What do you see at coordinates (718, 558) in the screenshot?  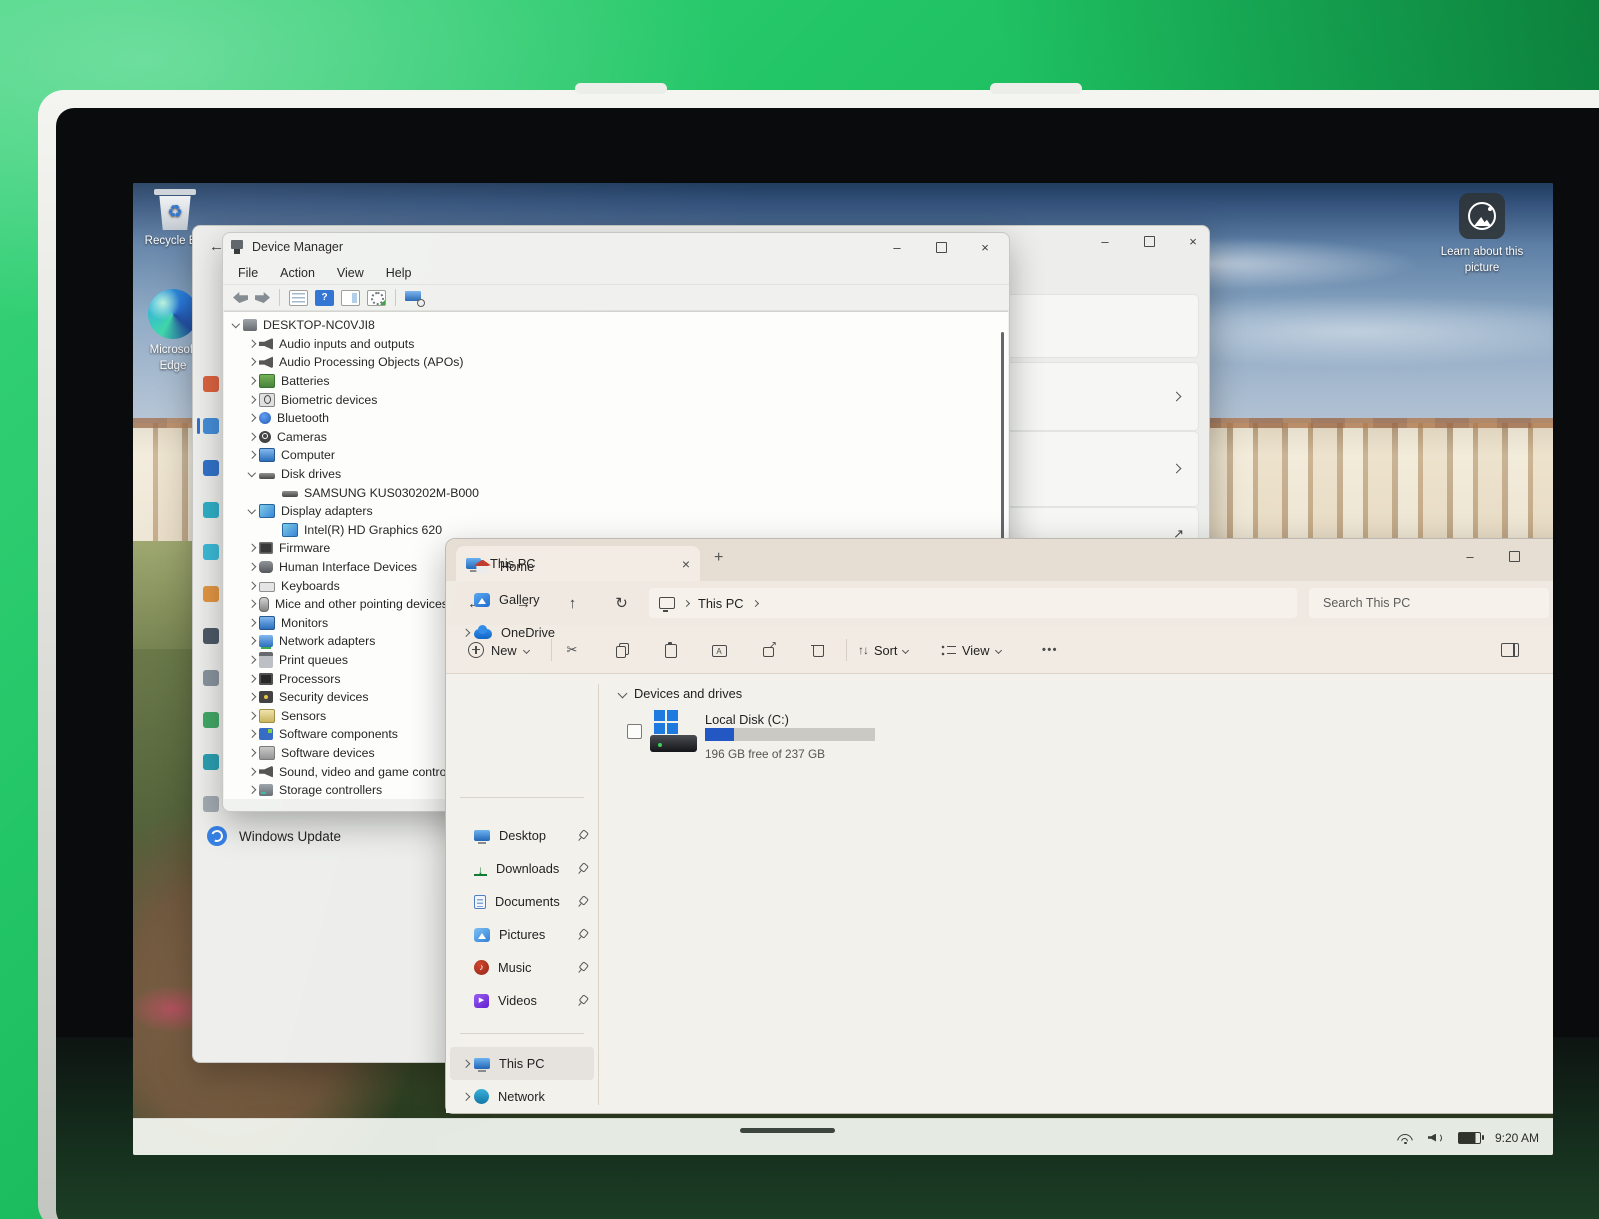 I see `new-tab-button: +` at bounding box center [718, 558].